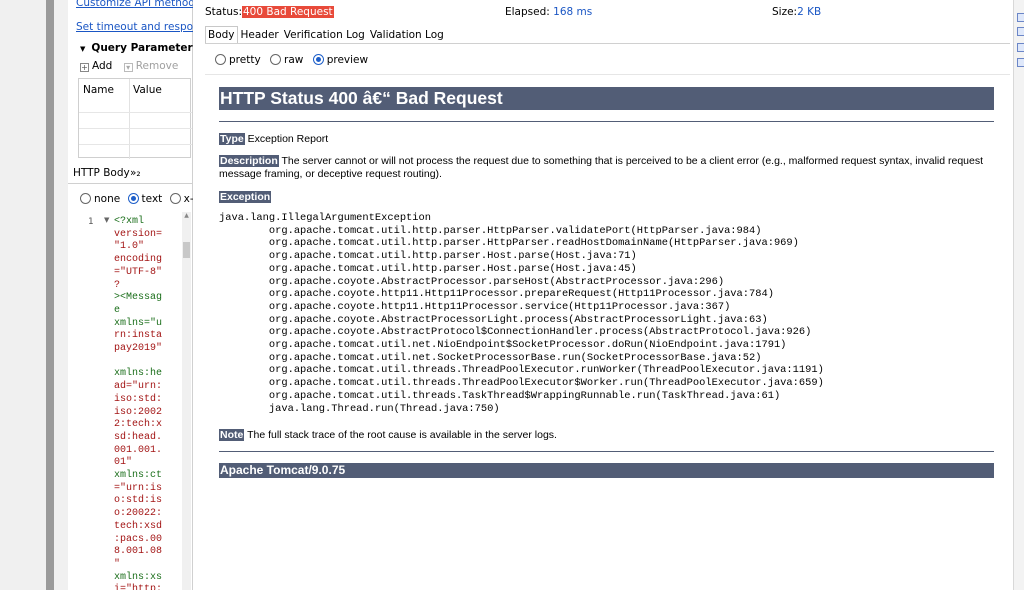  I want to click on code-line: xmlns:he, so click(138, 374).